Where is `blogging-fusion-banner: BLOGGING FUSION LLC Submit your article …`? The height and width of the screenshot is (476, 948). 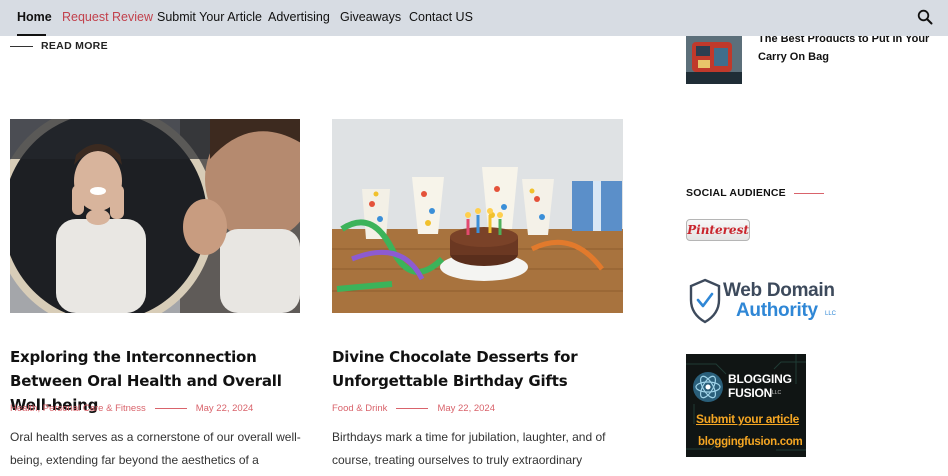 blogging-fusion-banner: BLOGGING FUSION LLC Submit your article … is located at coordinates (746, 405).